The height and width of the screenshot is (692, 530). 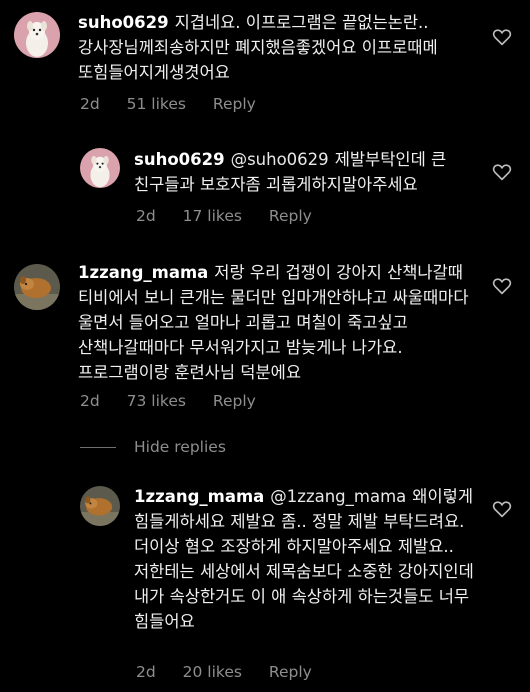 I want to click on hide-replies-label: Hide replies, so click(x=180, y=447).